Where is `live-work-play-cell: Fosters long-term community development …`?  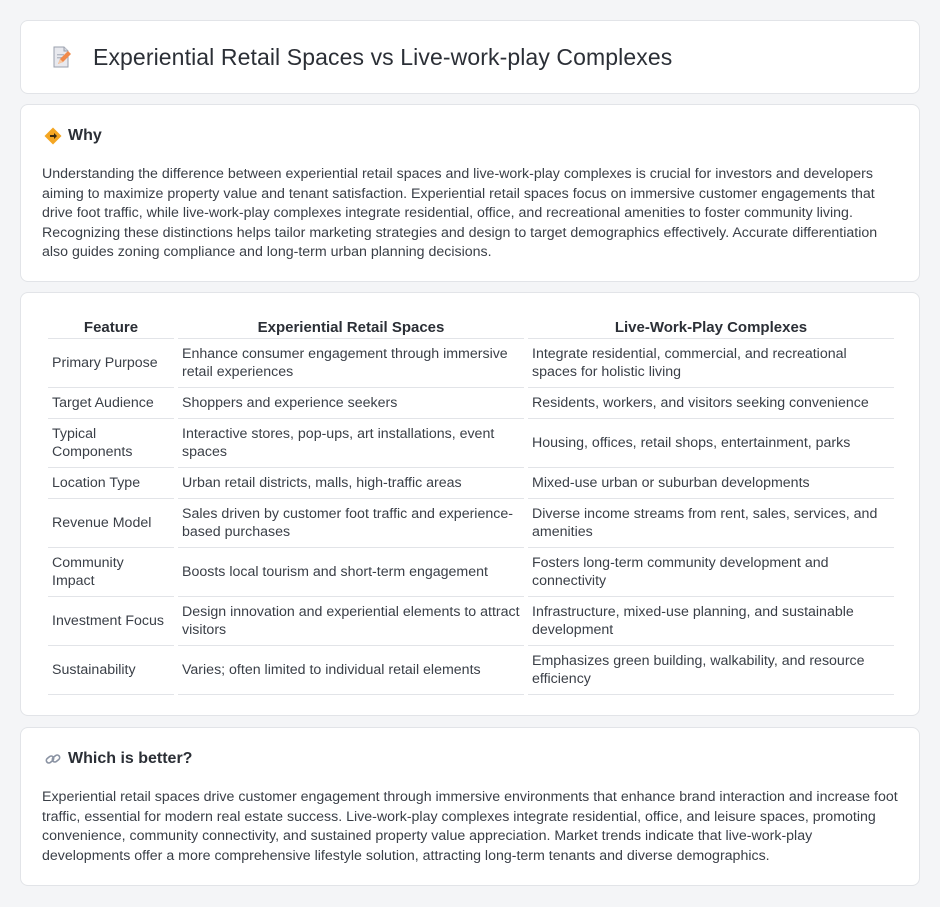 live-work-play-cell: Fosters long-term community development … is located at coordinates (711, 572).